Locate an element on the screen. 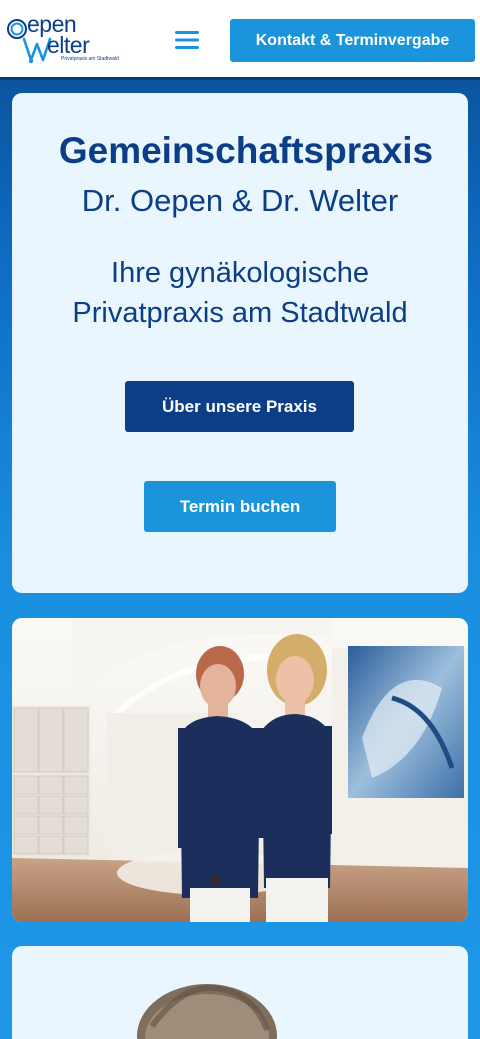  hero-tagline-line2: Privatpraxis am Stadtwald is located at coordinates (240, 313).